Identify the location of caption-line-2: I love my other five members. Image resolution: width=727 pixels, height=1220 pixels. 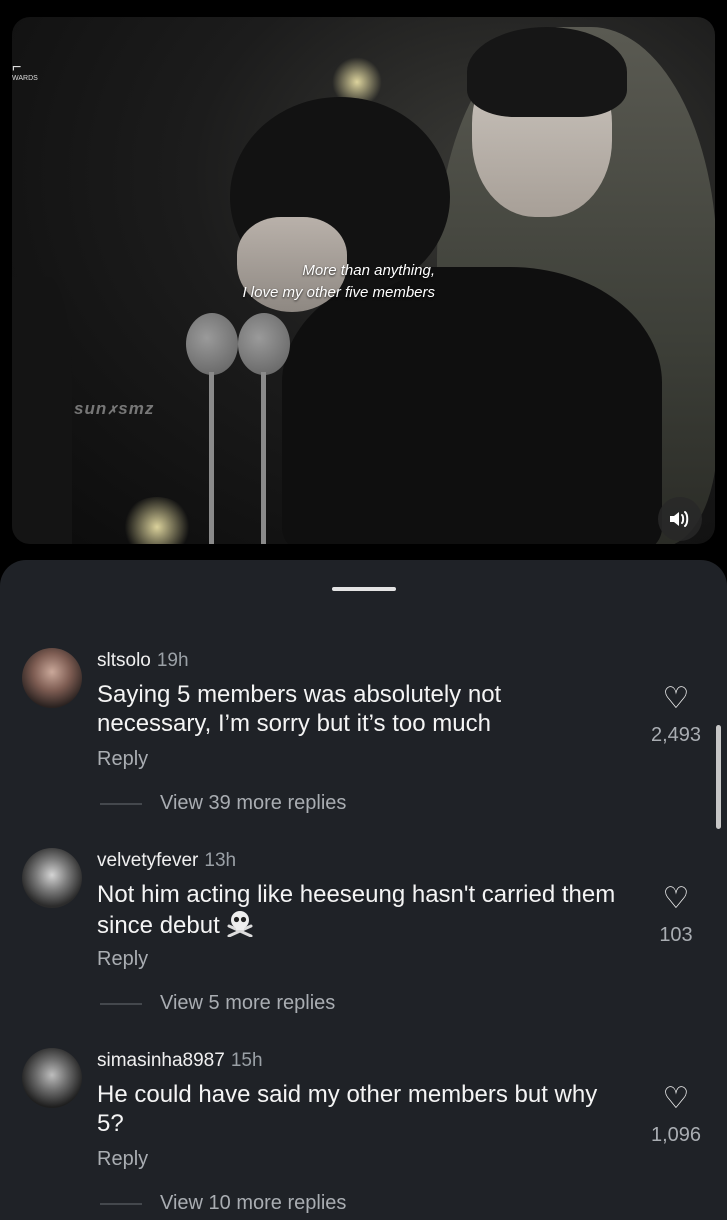
(338, 292).